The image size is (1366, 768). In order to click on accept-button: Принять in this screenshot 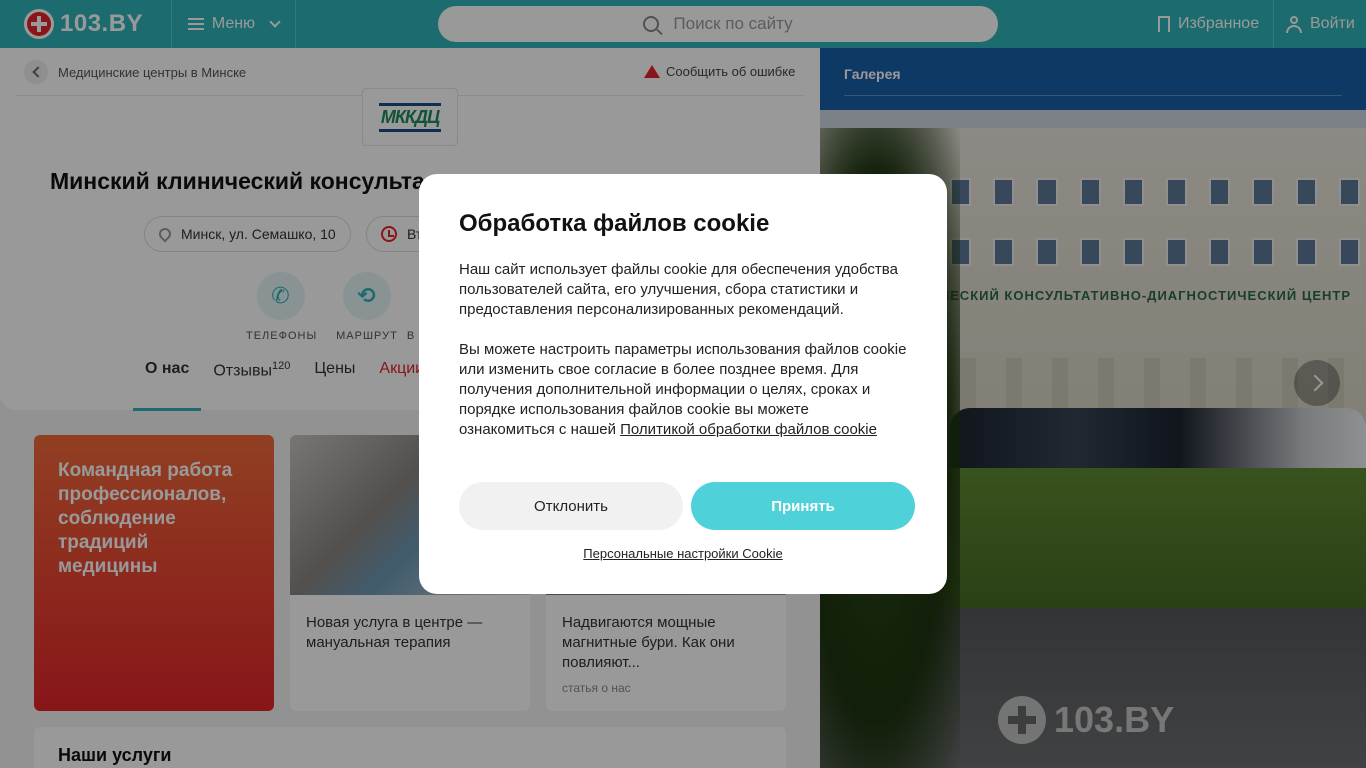, I will do `click(803, 506)`.